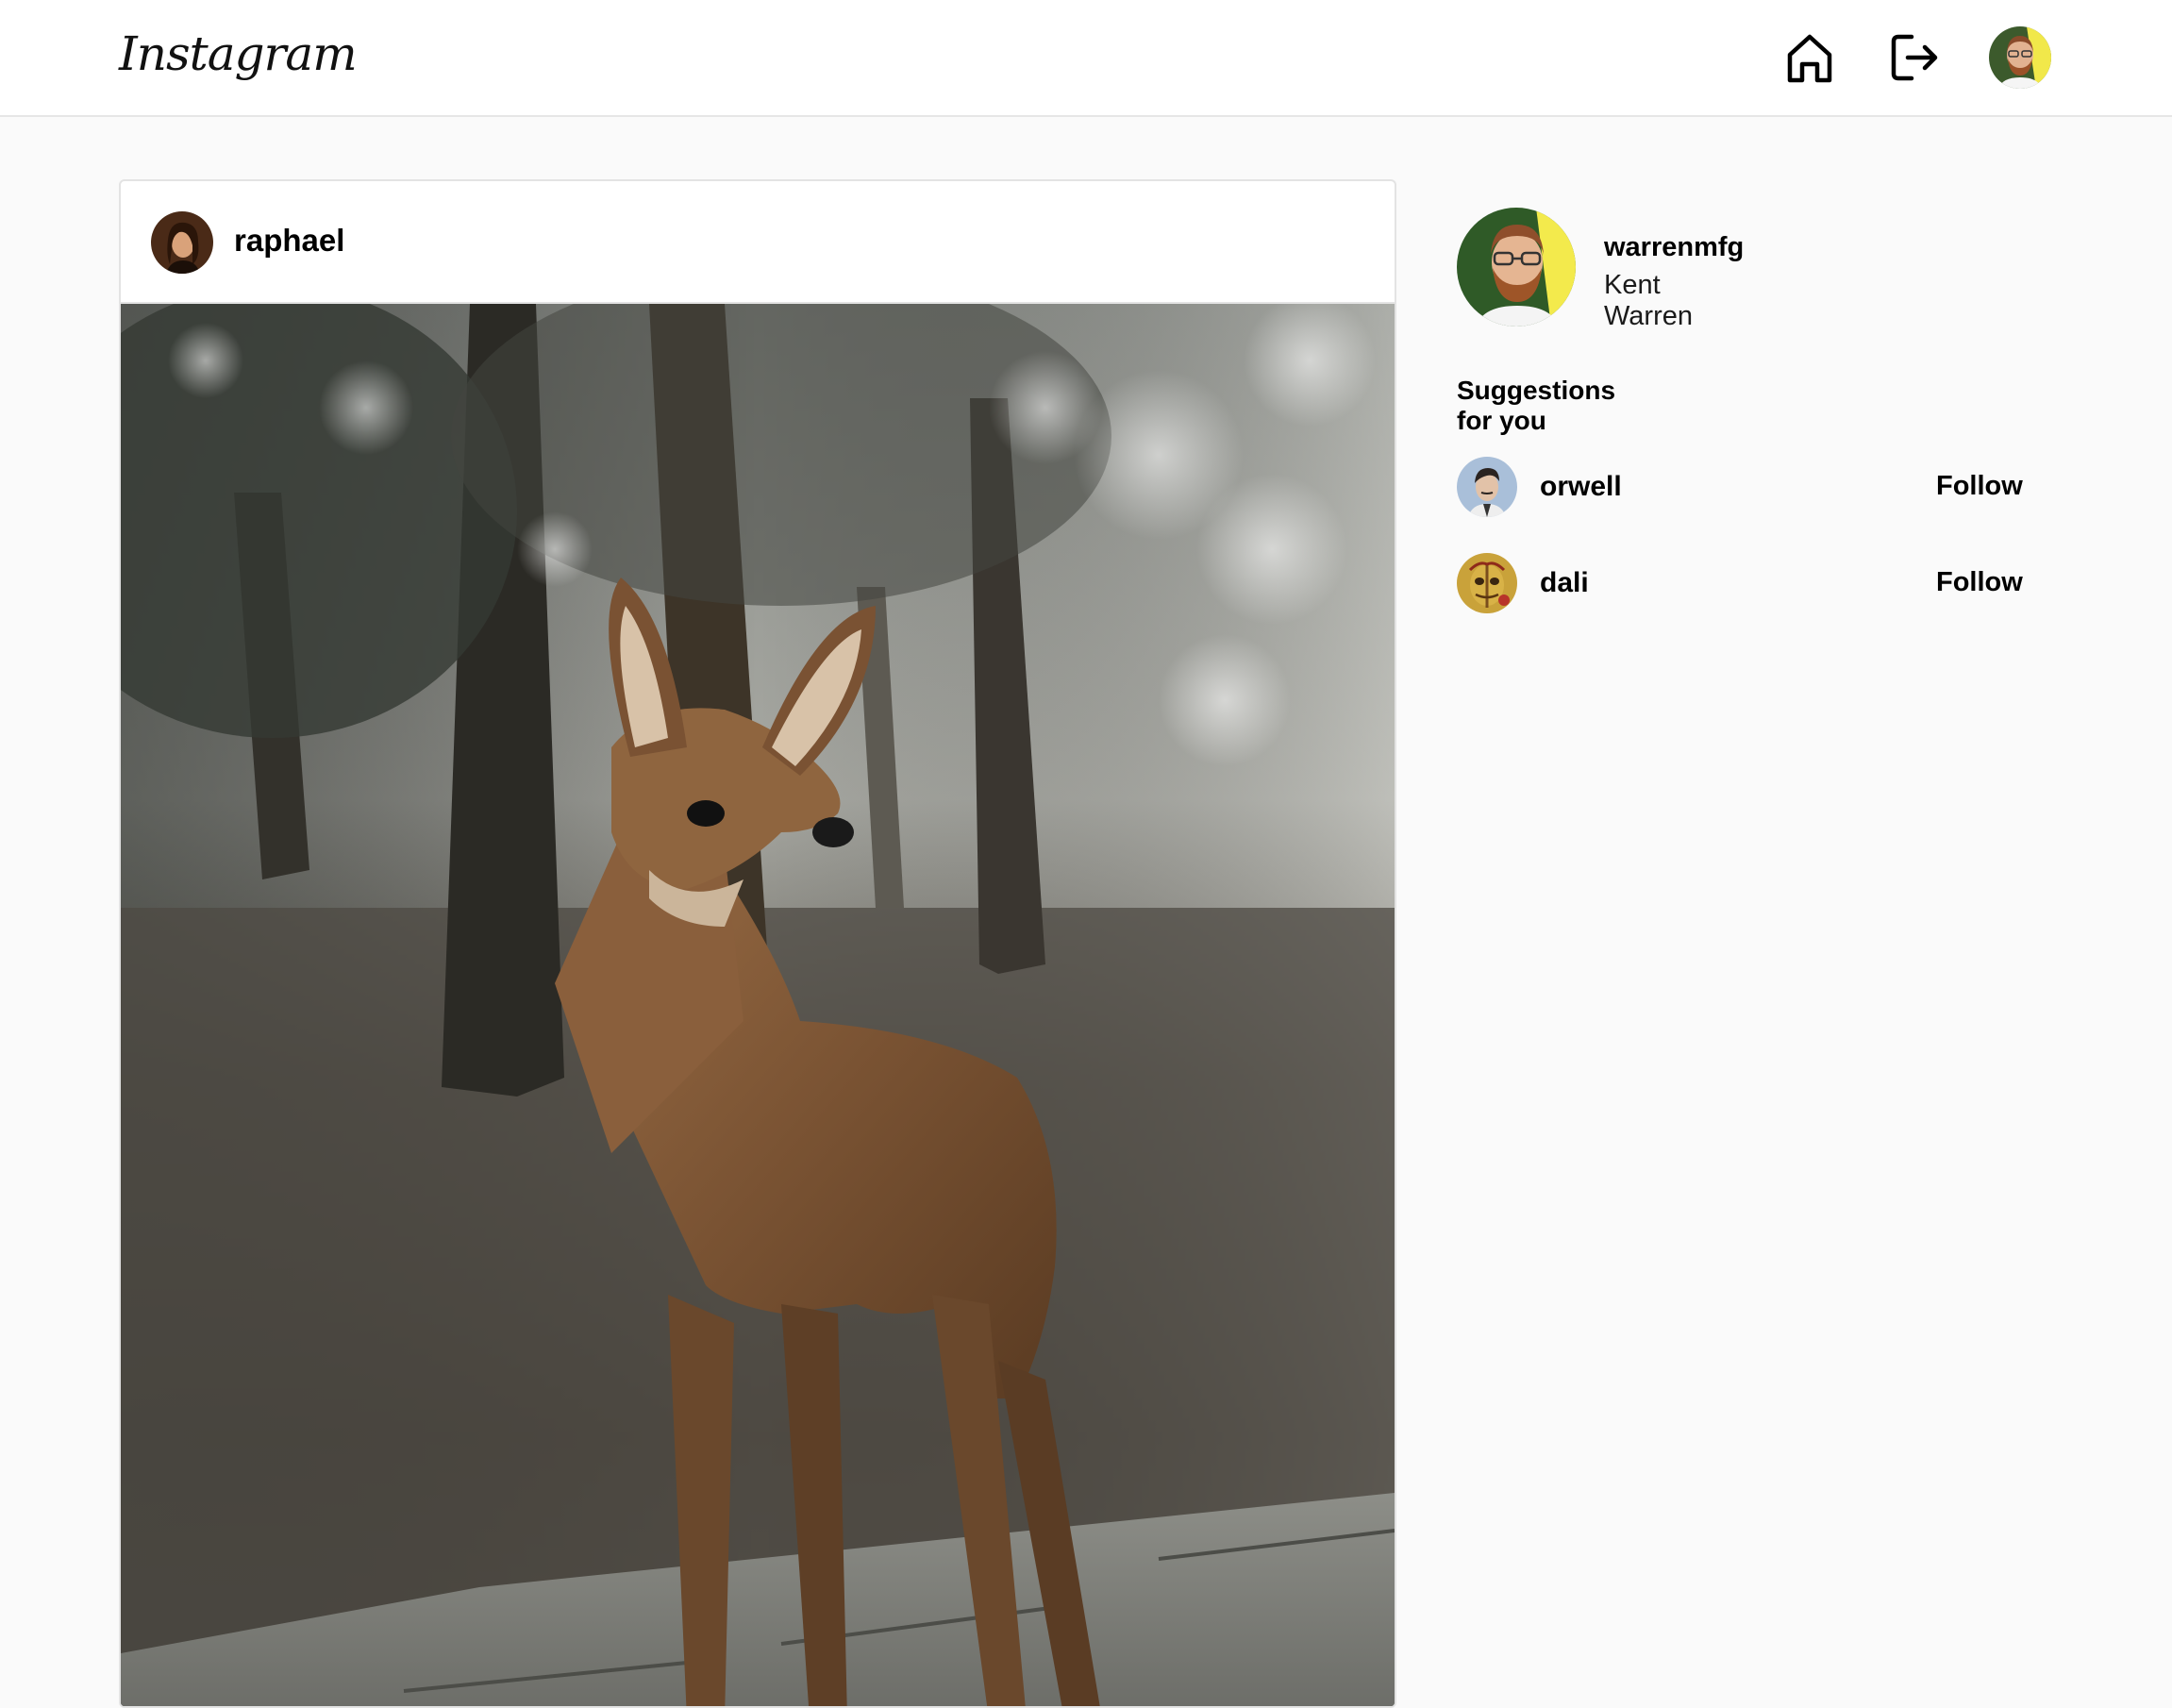  I want to click on post-author-username: raphael, so click(289, 241).